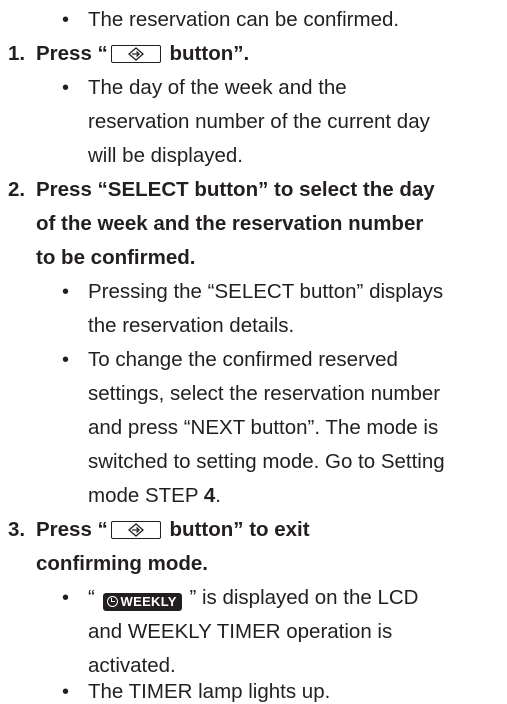 Image resolution: width=507 pixels, height=704 pixels. What do you see at coordinates (240, 631) in the screenshot?
I see `step-3-bullet-line: and WEEKLY TIMER operation is` at bounding box center [240, 631].